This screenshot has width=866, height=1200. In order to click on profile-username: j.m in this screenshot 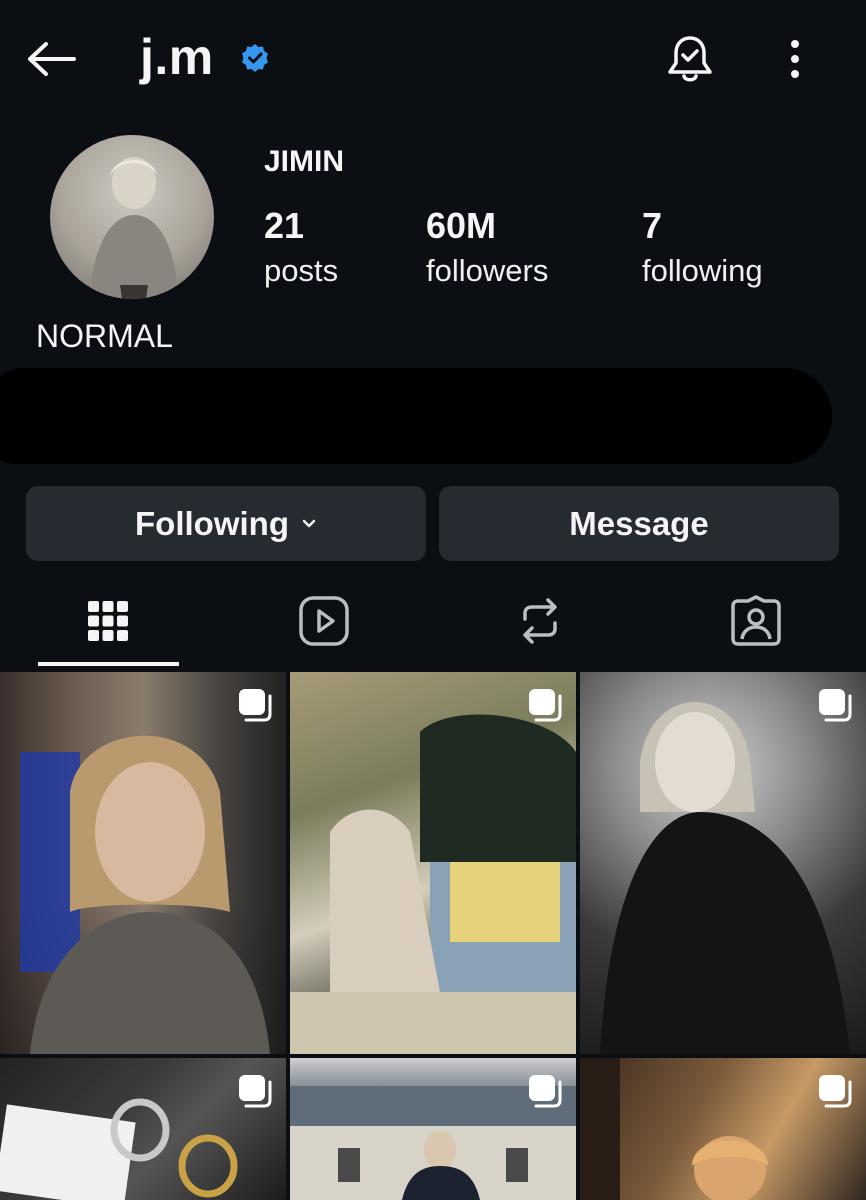, I will do `click(177, 57)`.